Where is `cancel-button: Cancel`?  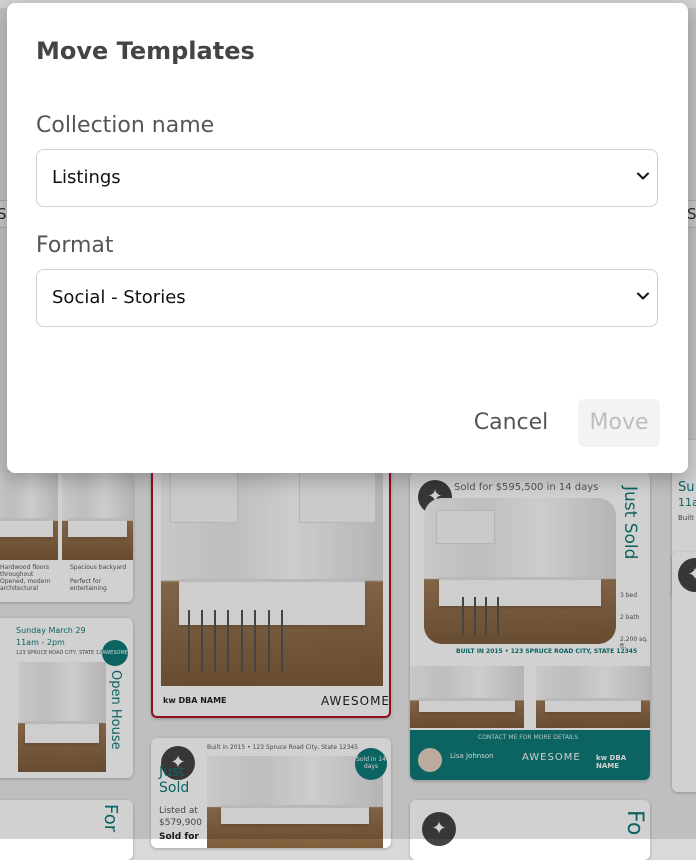 cancel-button: Cancel is located at coordinates (511, 423).